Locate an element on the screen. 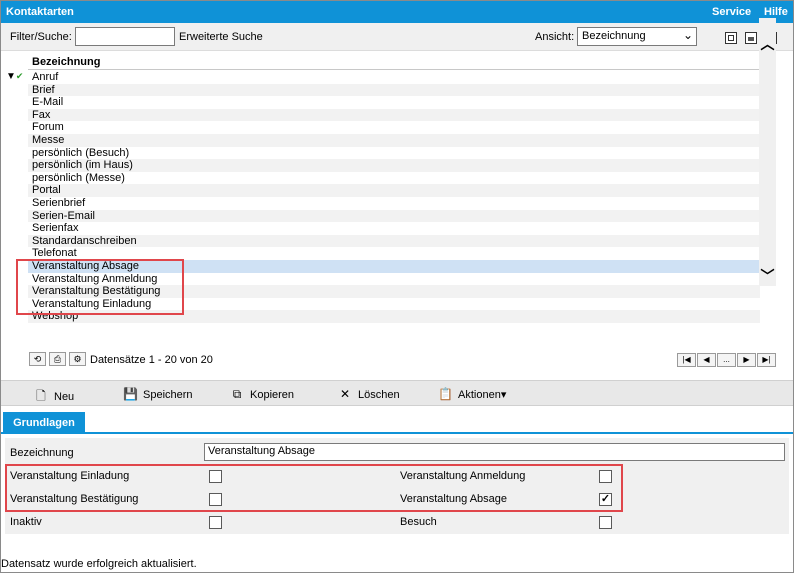  advanced-search-link: Erweiterte Suche is located at coordinates (221, 37).